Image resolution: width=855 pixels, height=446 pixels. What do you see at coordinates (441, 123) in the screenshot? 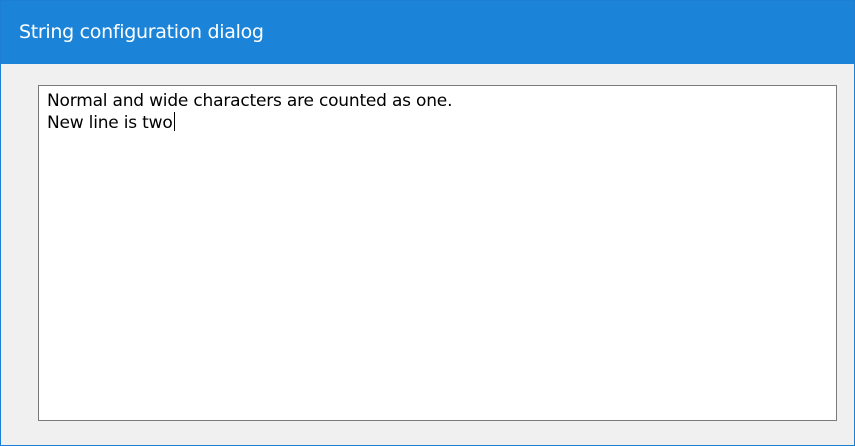
I see `text-line-2: New line is two` at bounding box center [441, 123].